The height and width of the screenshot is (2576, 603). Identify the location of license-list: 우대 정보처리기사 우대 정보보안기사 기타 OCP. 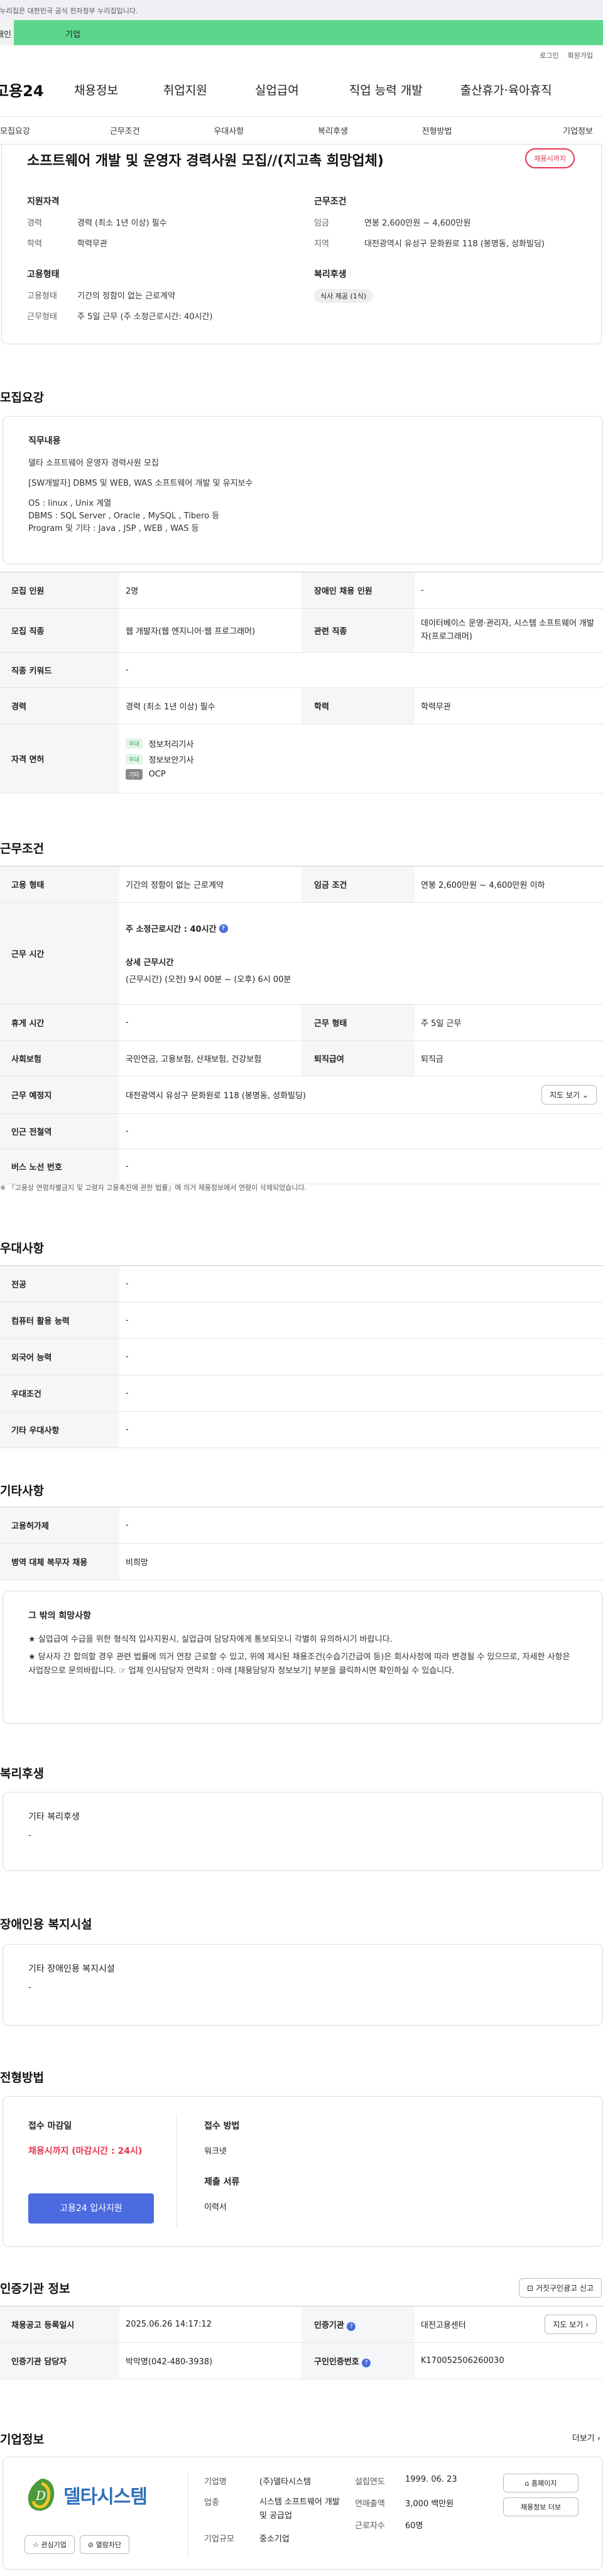
(361, 759).